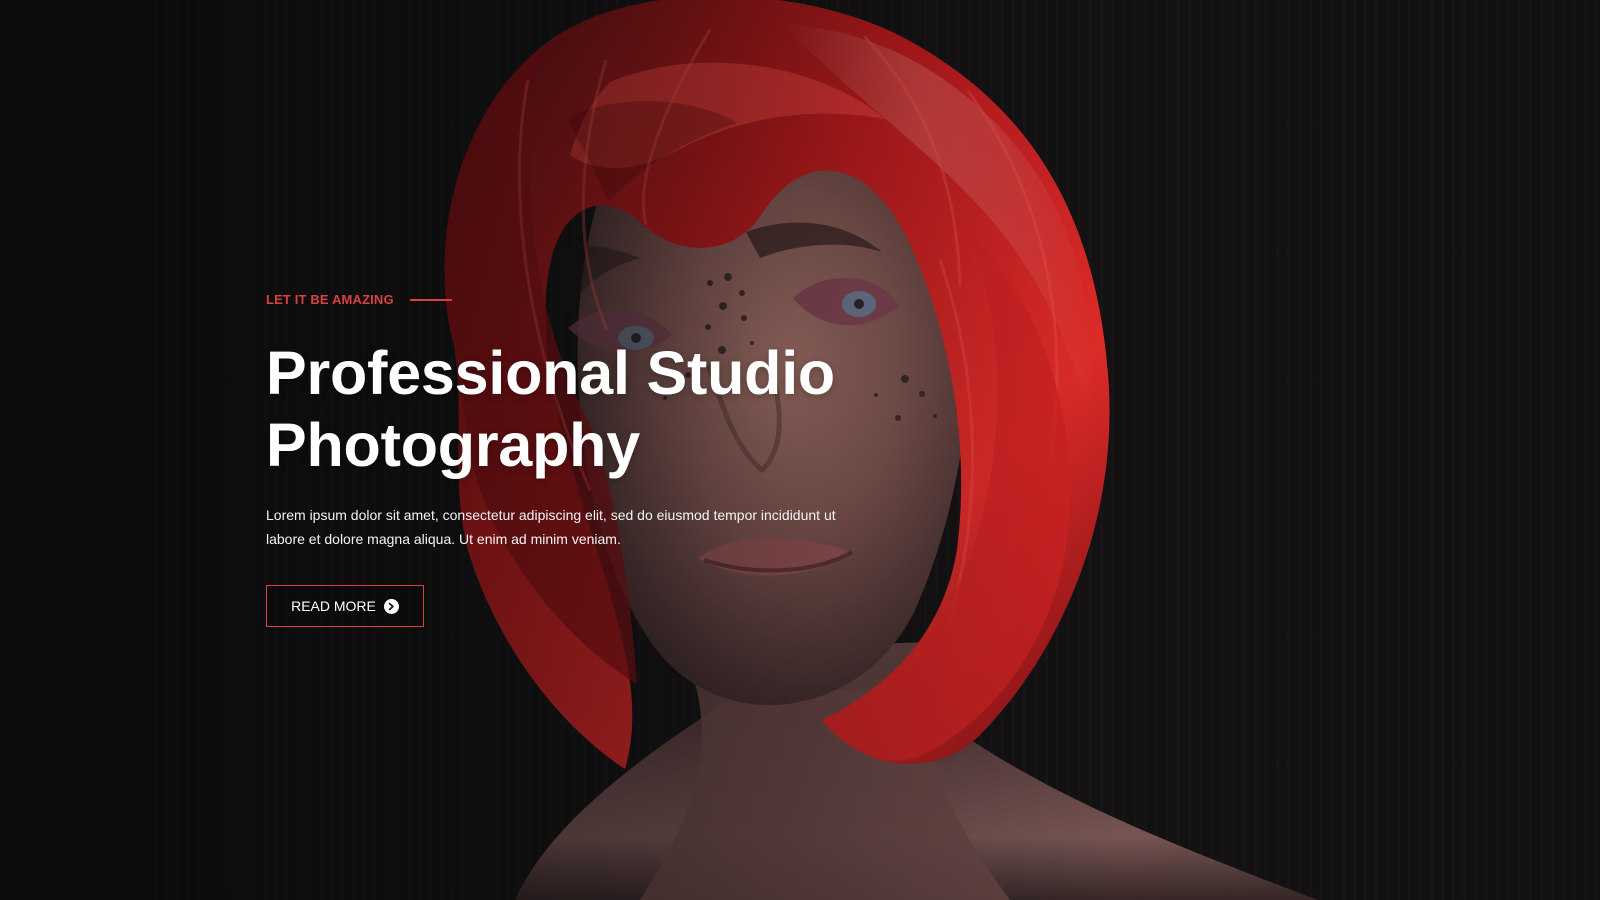  I want to click on read-more-button: READ MORE, so click(345, 606).